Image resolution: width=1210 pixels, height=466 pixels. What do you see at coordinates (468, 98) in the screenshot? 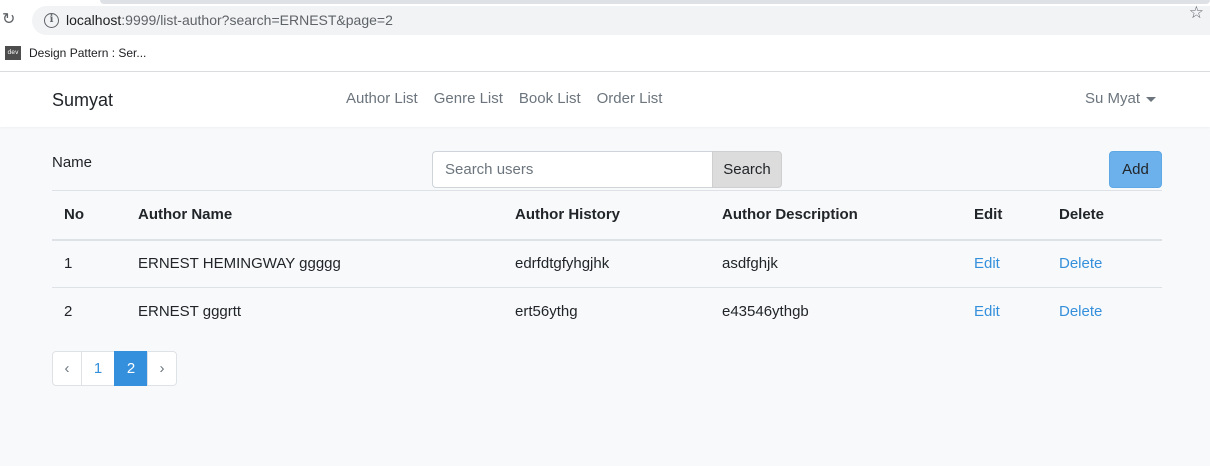
I see `nav-genre-list: Genre List` at bounding box center [468, 98].